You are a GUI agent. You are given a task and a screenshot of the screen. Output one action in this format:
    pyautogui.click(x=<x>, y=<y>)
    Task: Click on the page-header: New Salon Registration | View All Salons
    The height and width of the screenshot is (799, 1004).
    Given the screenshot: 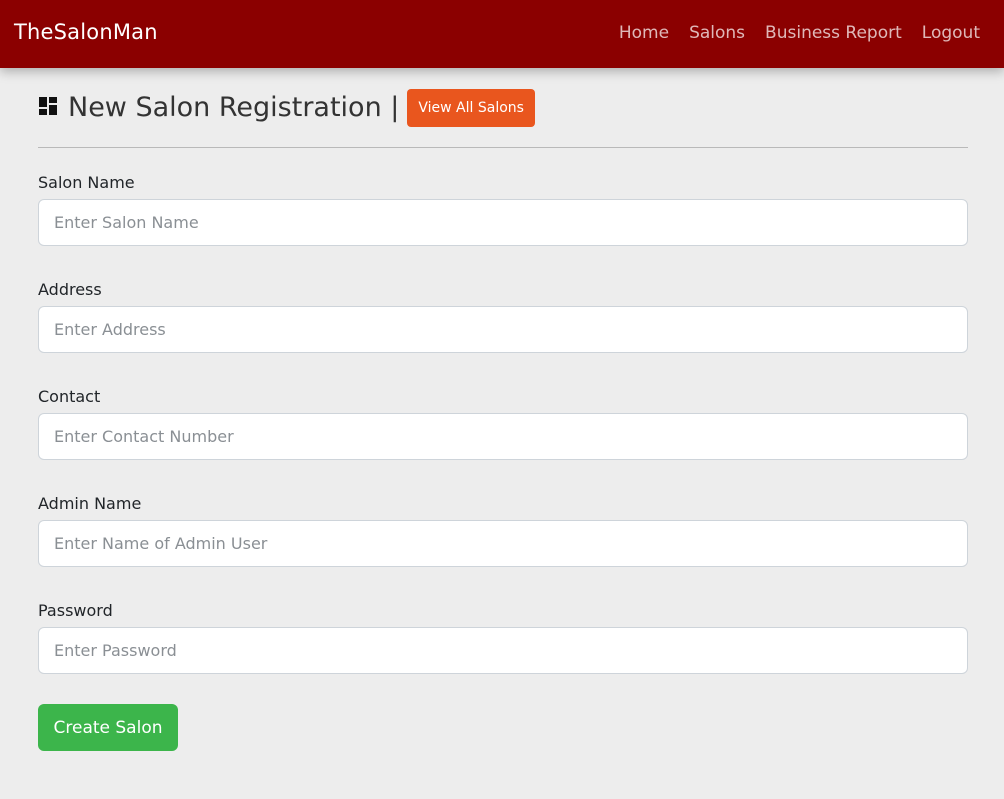 What is the action you would take?
    pyautogui.click(x=286, y=108)
    